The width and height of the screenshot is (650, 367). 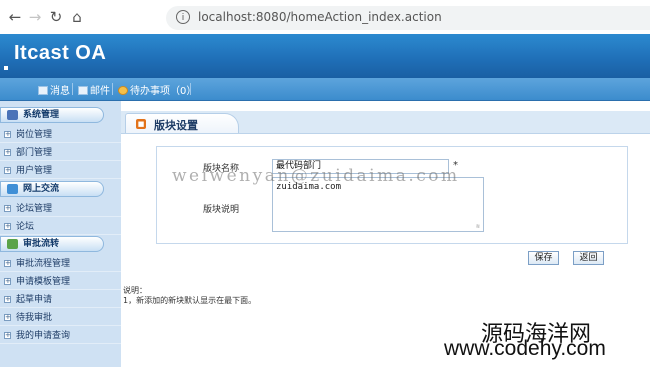 I want to click on todo-icon, so click(x=123, y=90).